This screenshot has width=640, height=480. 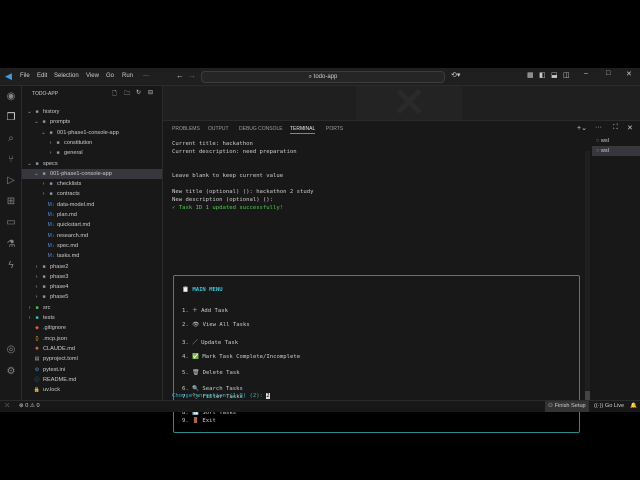 I want to click on go-live-button: ((·)) Go Live, so click(x=609, y=406).